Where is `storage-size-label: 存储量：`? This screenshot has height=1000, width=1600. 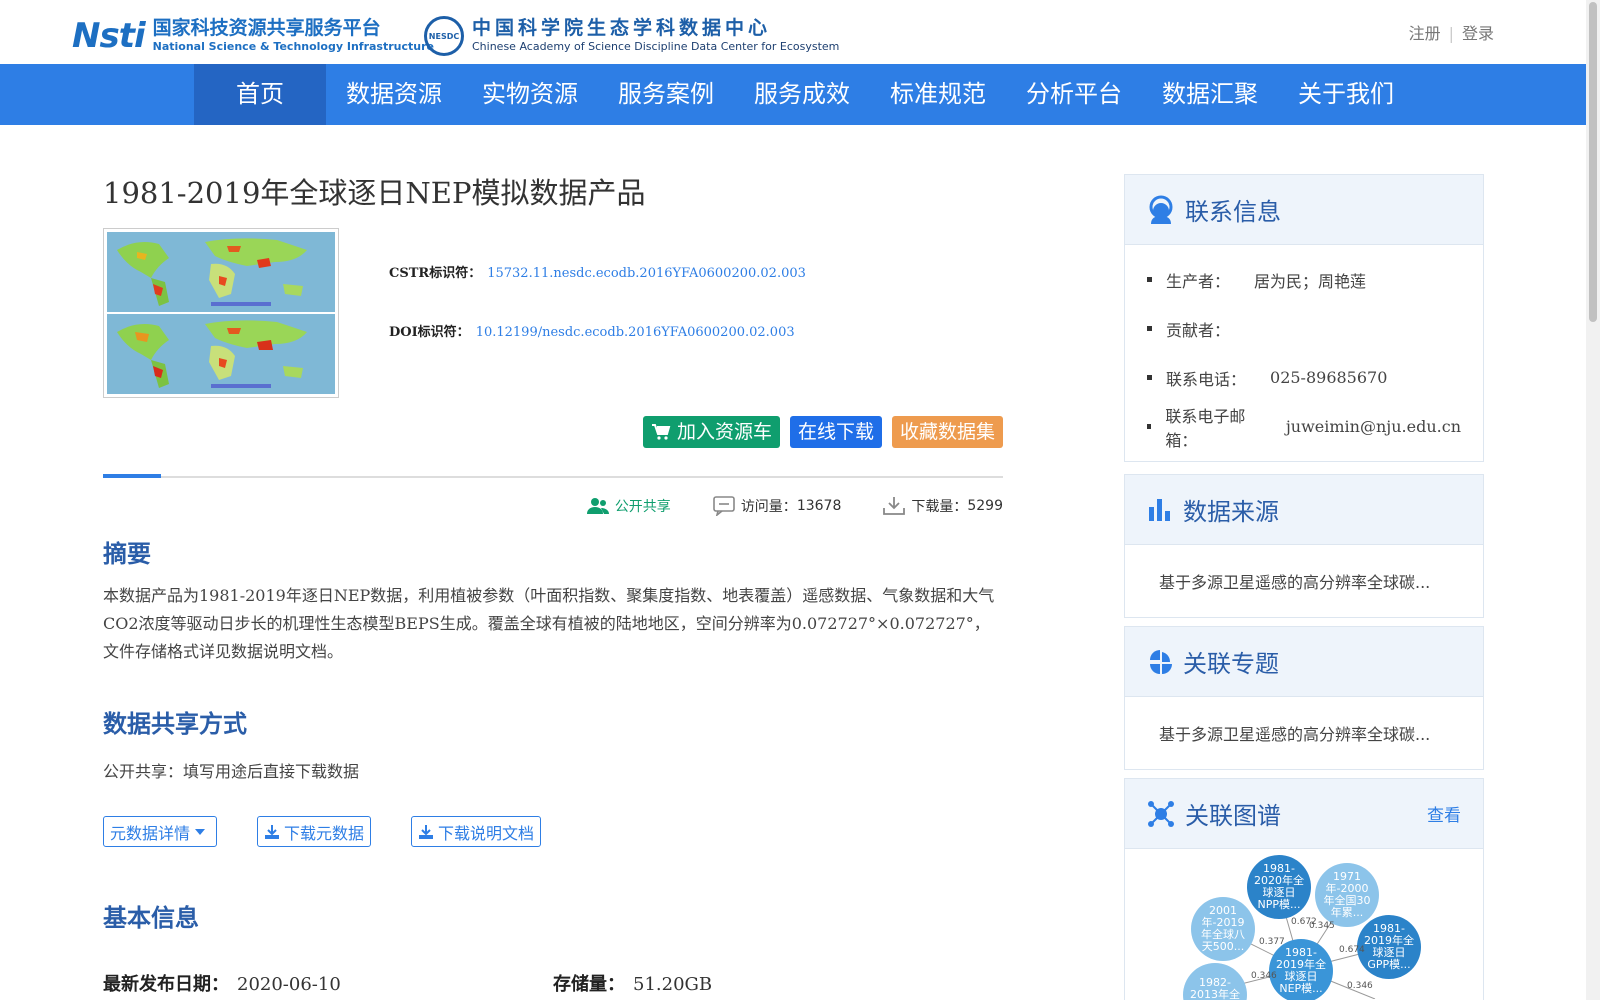 storage-size-label: 存储量： is located at coordinates (589, 984).